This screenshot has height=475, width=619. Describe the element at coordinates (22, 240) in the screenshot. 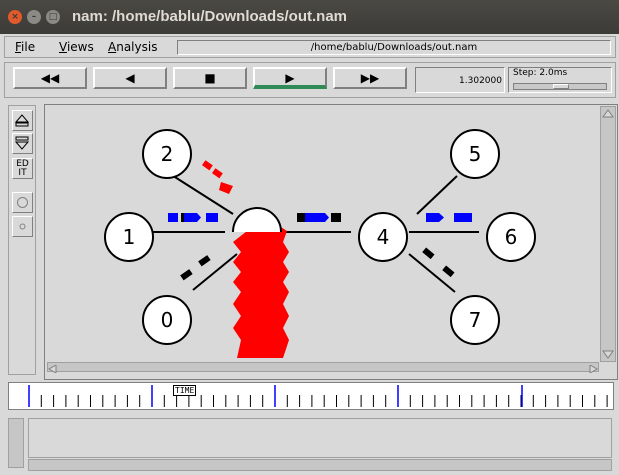

I see `left-toolbar: ED IT` at that location.